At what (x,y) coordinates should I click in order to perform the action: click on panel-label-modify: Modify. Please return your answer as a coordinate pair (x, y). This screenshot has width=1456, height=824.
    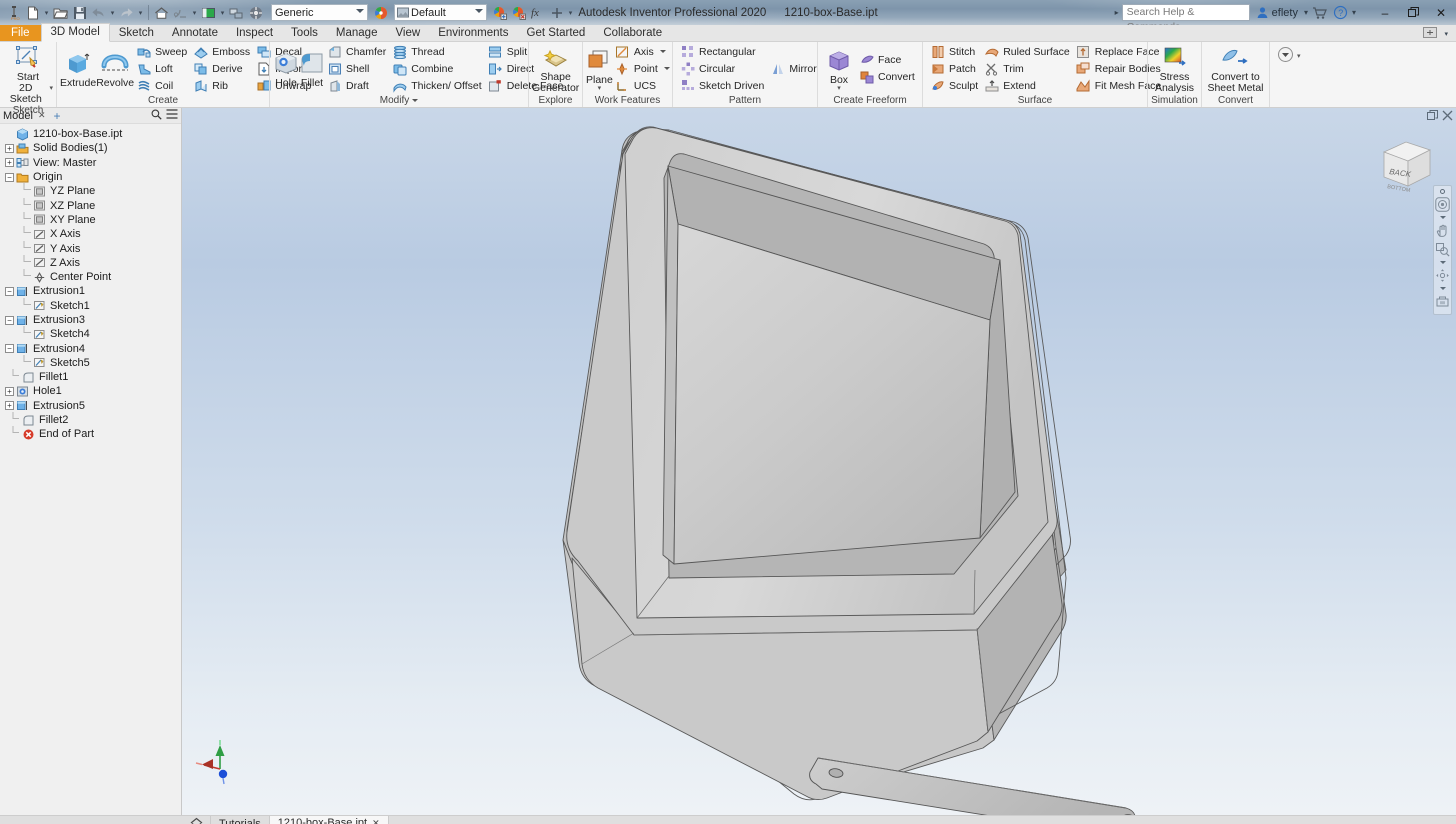
    Looking at the image, I should click on (399, 100).